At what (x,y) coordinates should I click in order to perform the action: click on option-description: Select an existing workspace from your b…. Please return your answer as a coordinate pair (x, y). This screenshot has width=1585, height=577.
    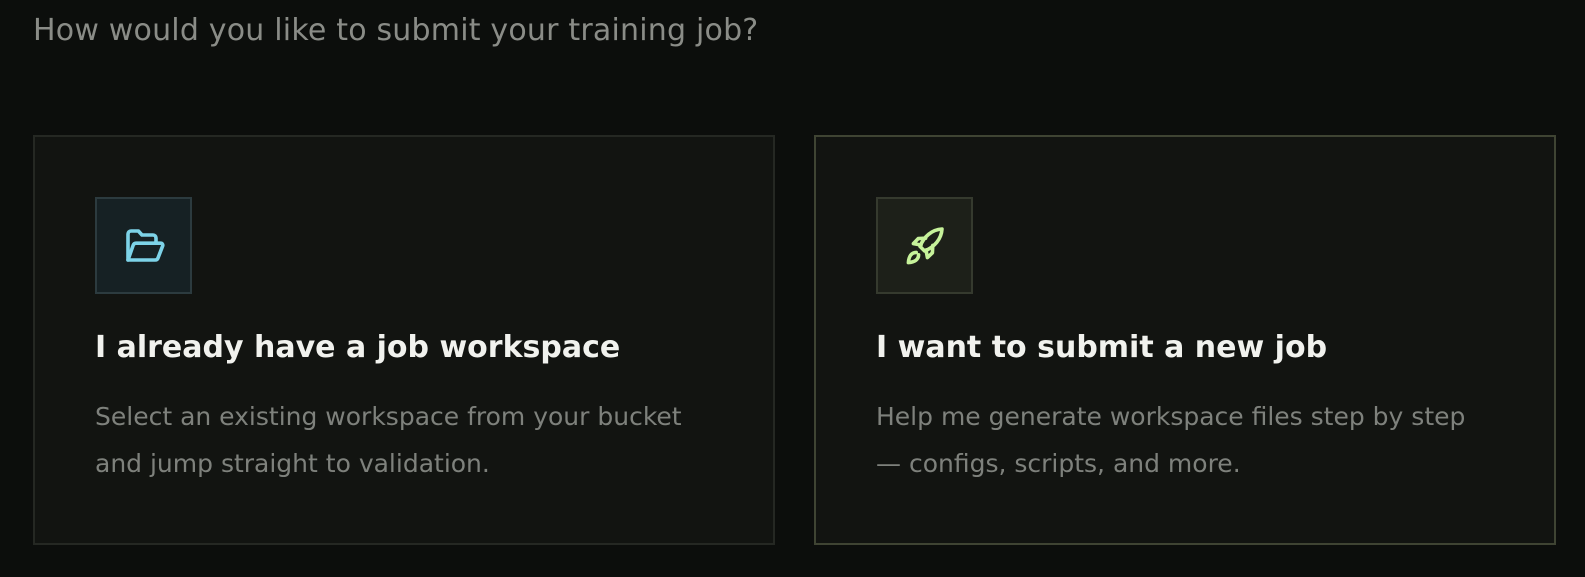
    Looking at the image, I should click on (388, 440).